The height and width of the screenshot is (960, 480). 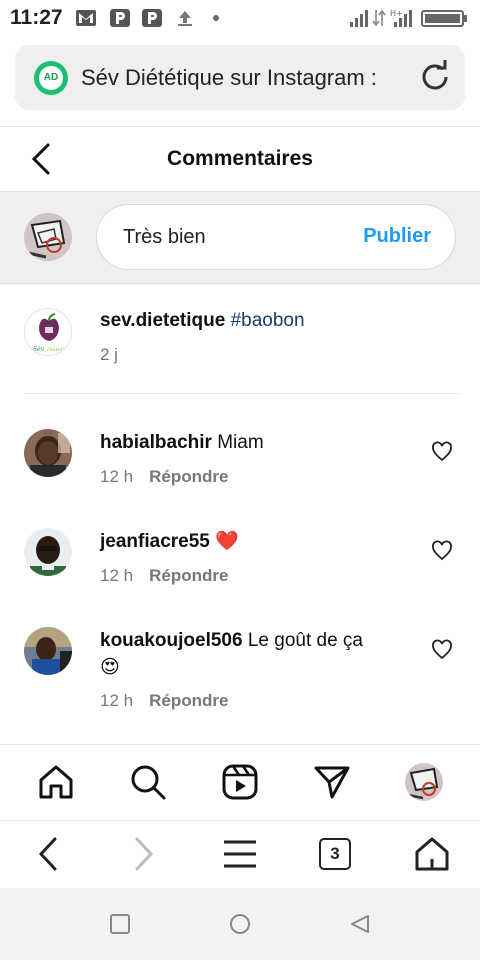 What do you see at coordinates (305, 640) in the screenshot?
I see `comment-body: Le goût de ça` at bounding box center [305, 640].